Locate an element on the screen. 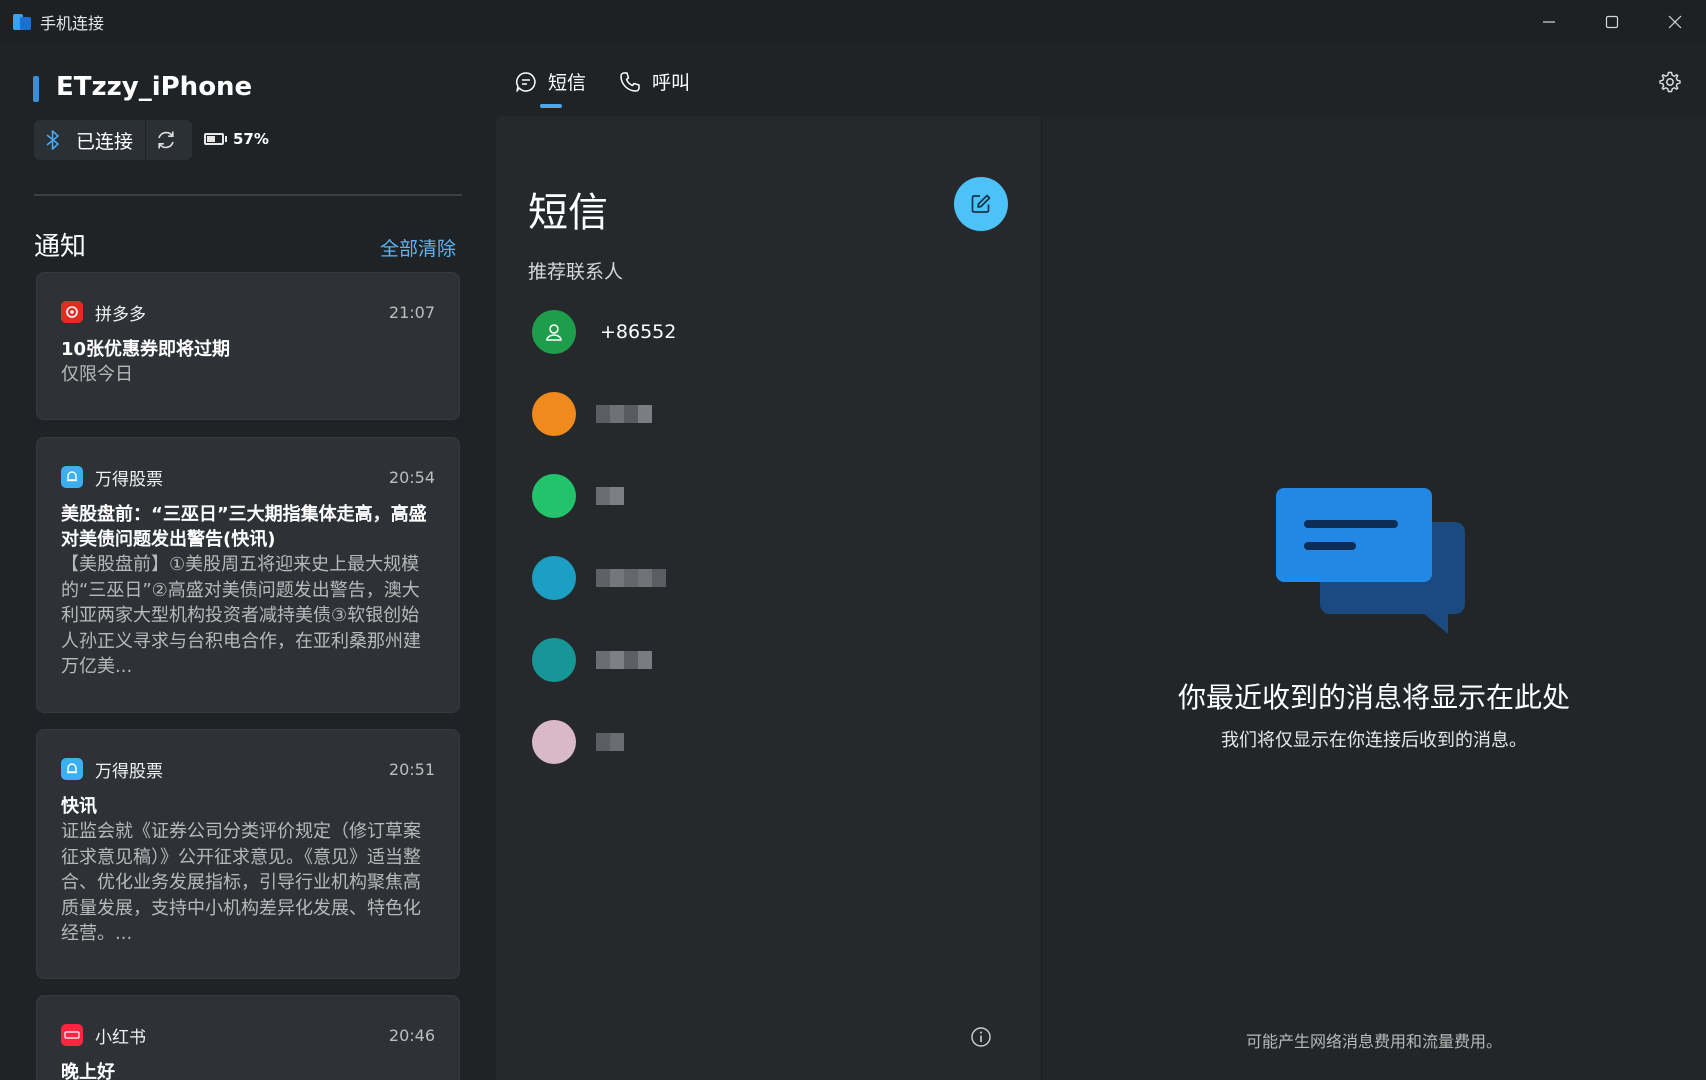 The image size is (1706, 1080). maximize-icon is located at coordinates (1611, 22).